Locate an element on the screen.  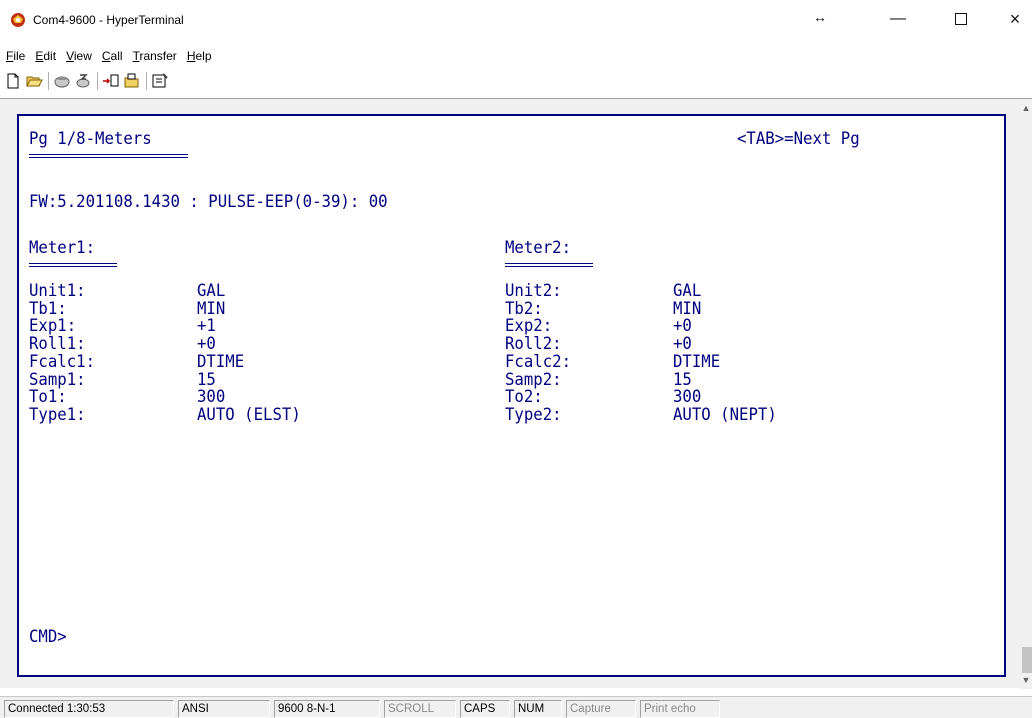
meter1-field-label: Exp1: is located at coordinates (53, 326).